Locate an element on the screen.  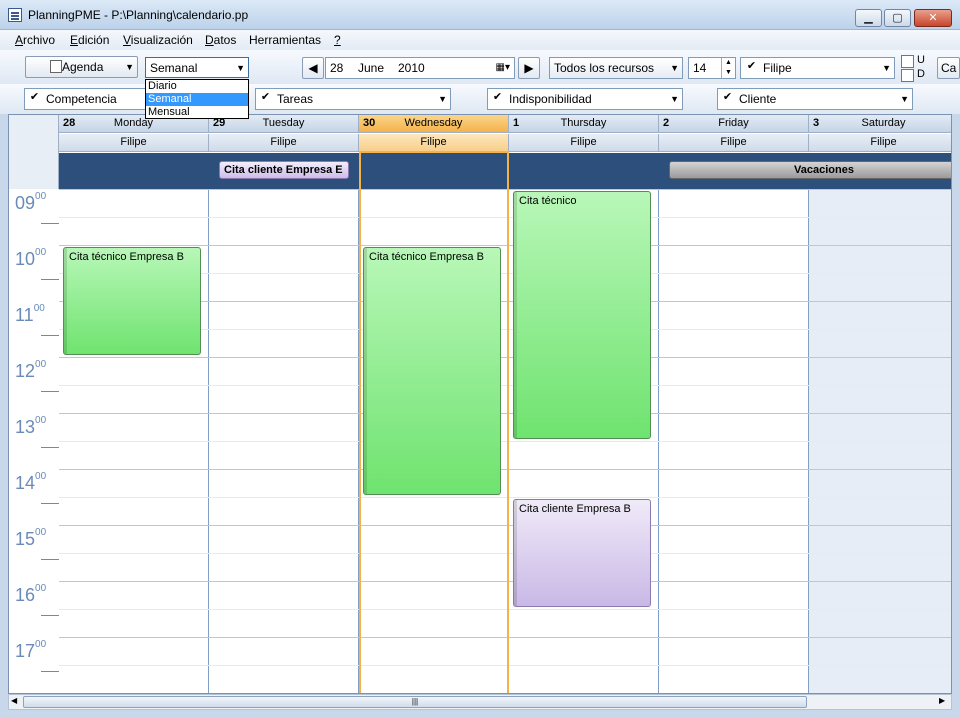
scroll-left-icon: ◀ is located at coordinates (14, 700).